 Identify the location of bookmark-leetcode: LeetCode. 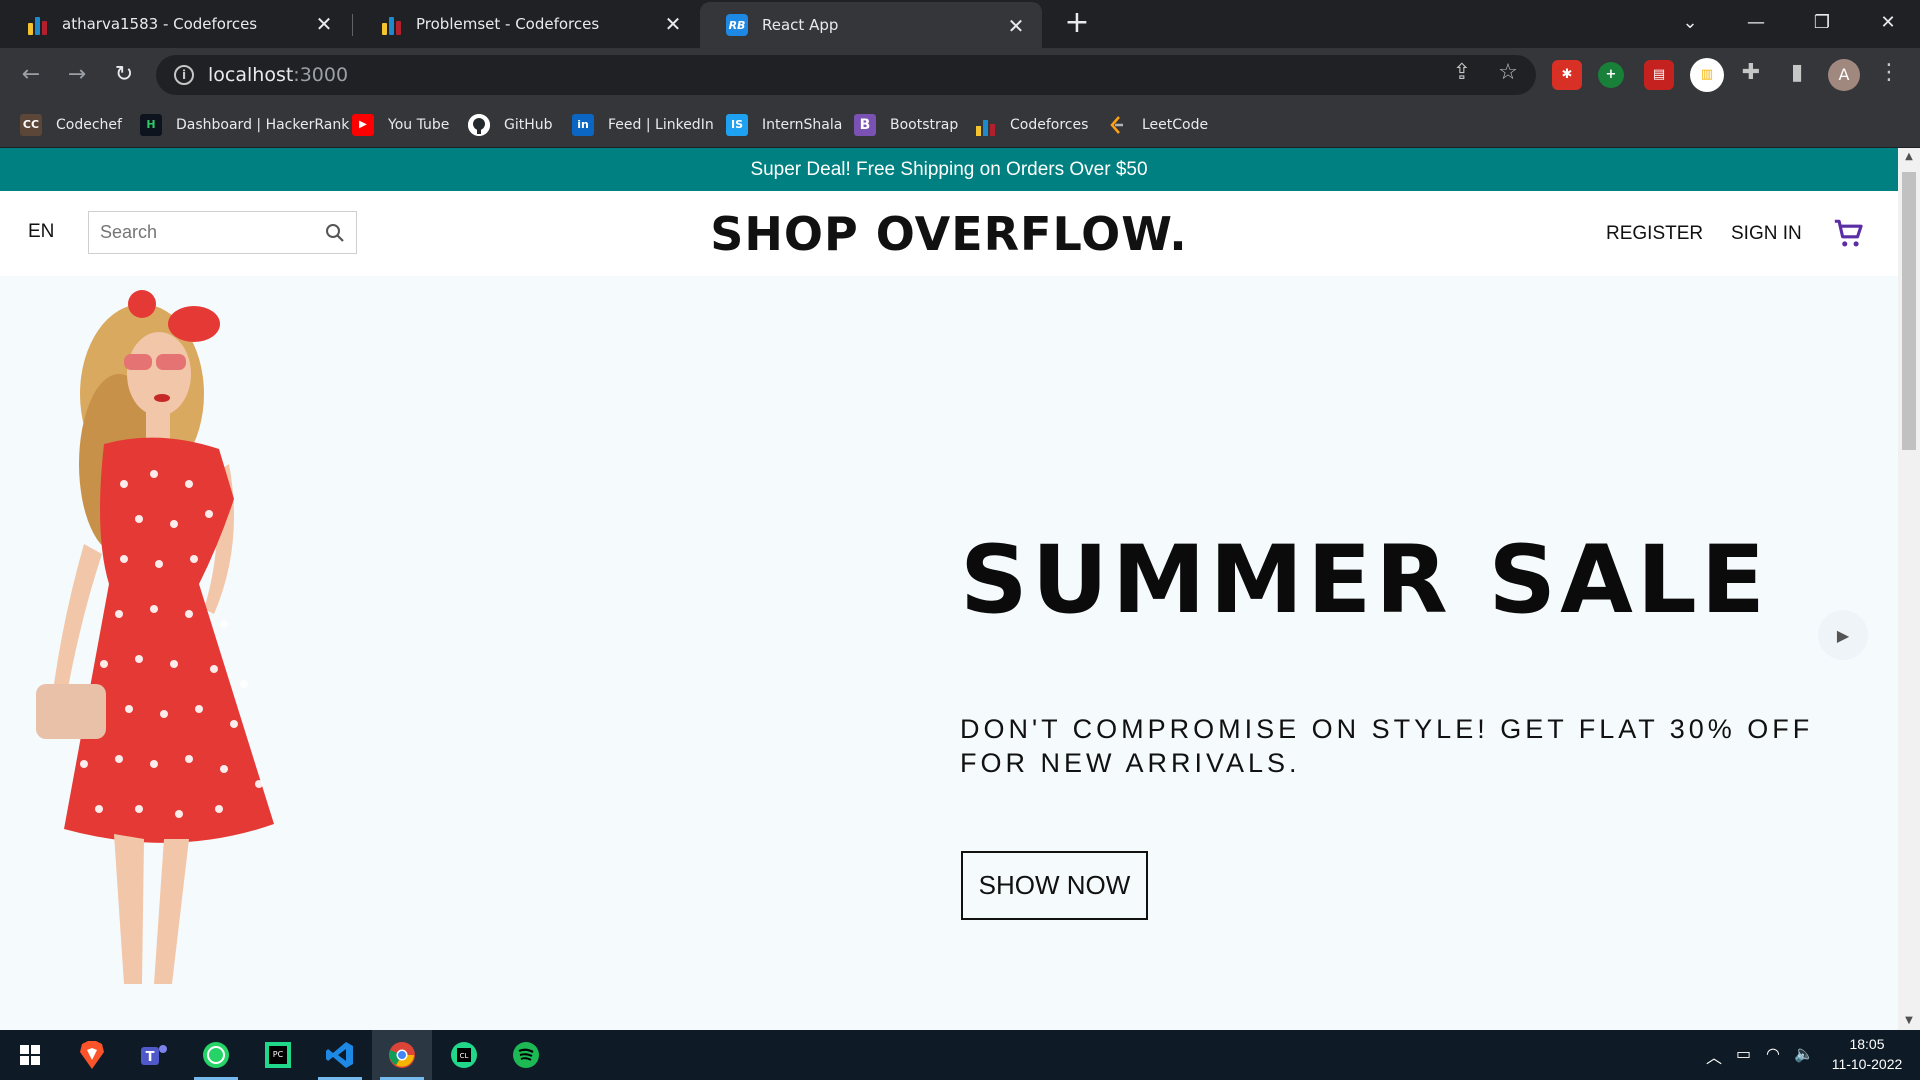
(1157, 125).